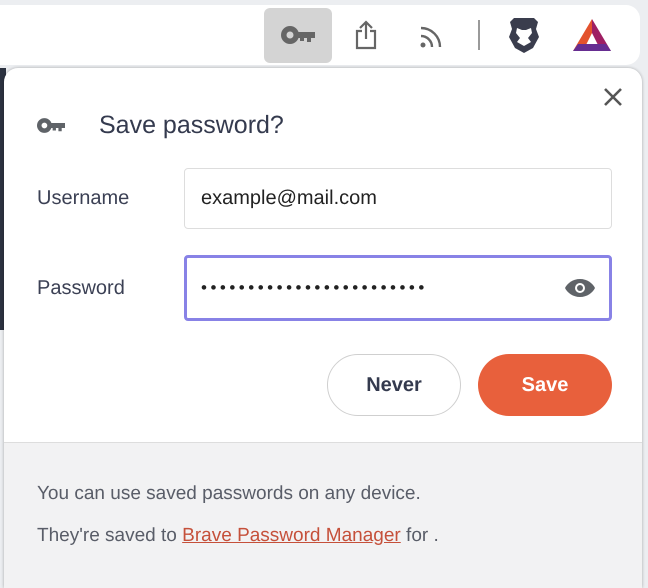 Image resolution: width=648 pixels, height=588 pixels. Describe the element at coordinates (524, 35) in the screenshot. I see `lion-icon` at that location.